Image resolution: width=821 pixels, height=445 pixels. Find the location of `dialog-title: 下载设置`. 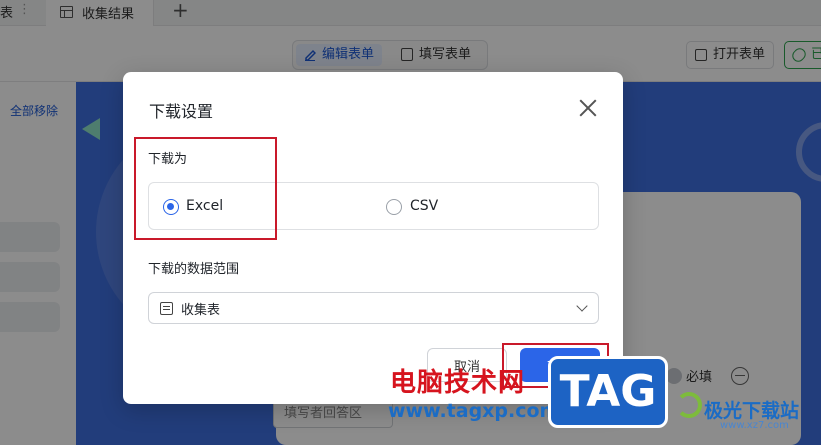

dialog-title: 下载设置 is located at coordinates (181, 111).